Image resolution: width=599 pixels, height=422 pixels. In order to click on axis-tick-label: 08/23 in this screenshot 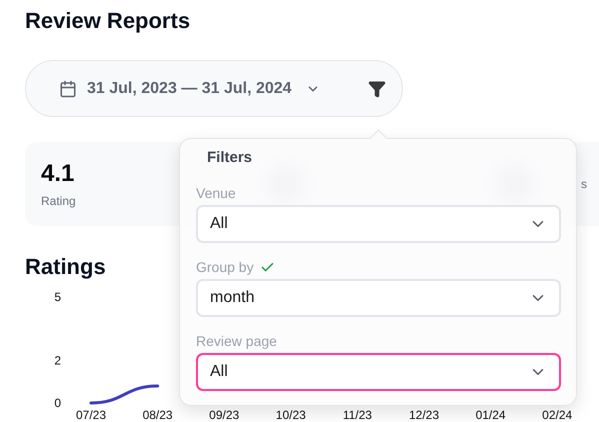, I will do `click(157, 415)`.